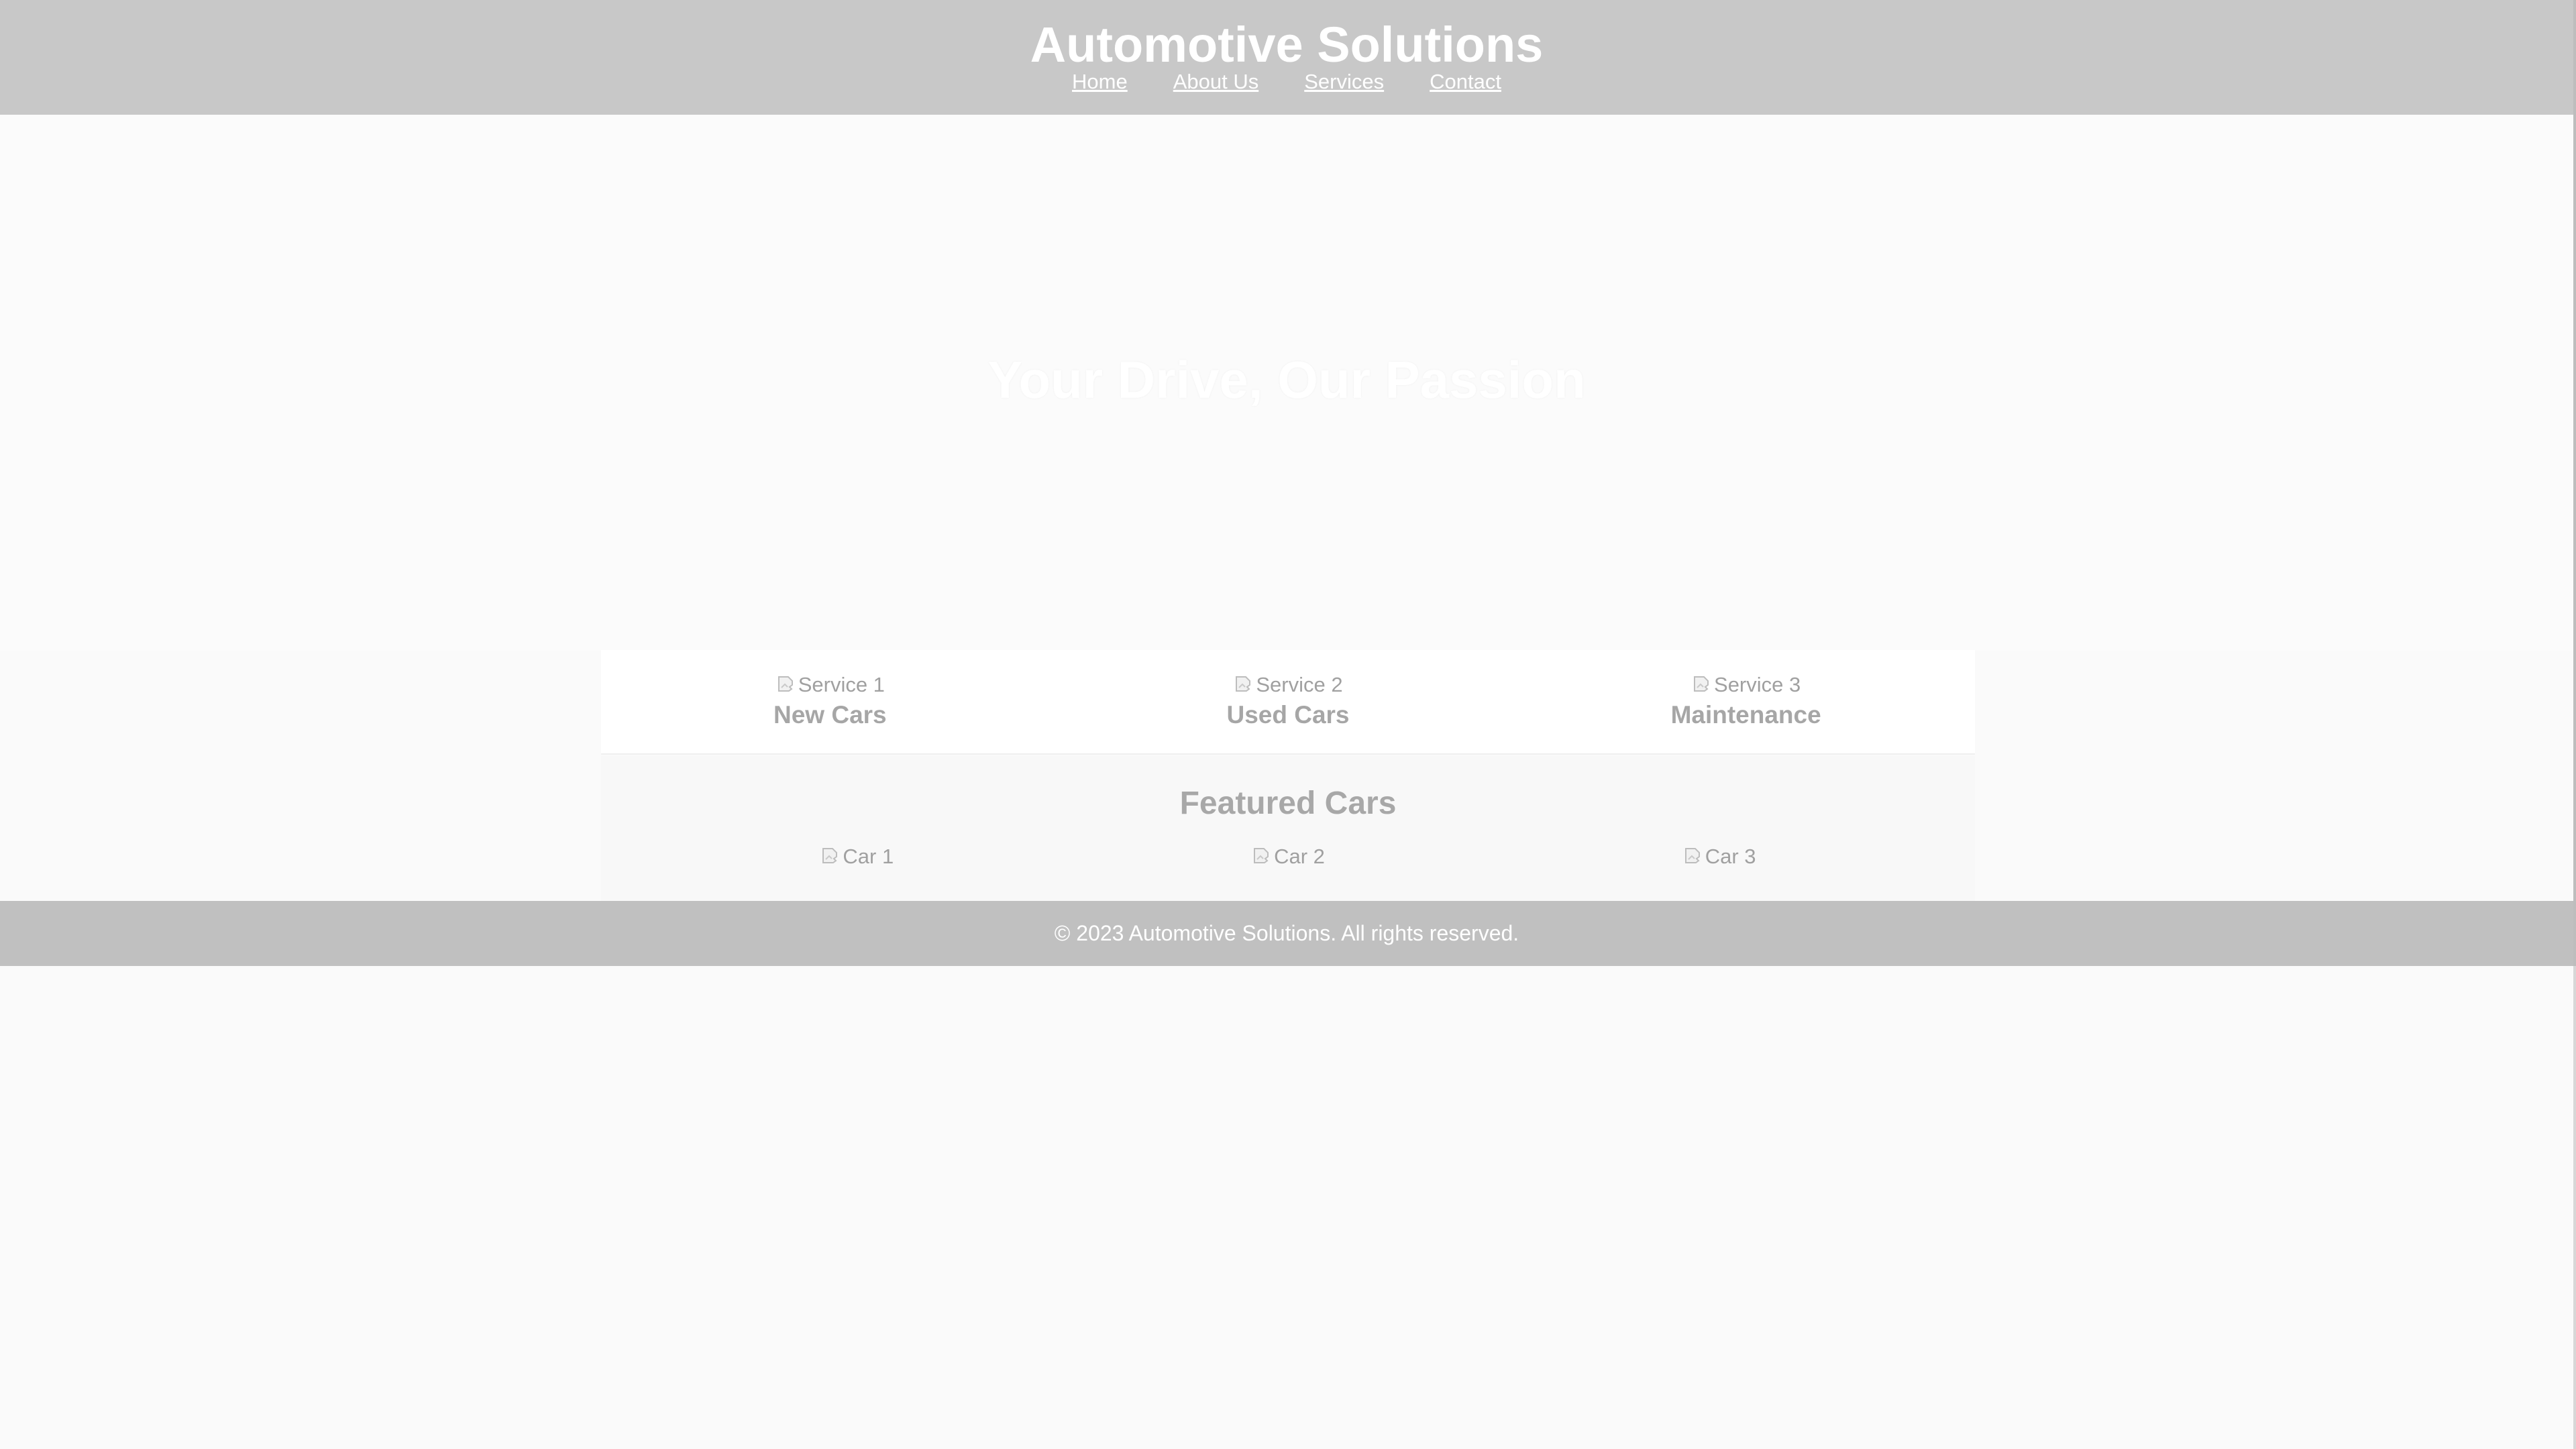  What do you see at coordinates (1100, 82) in the screenshot?
I see `nav-link-home: Home` at bounding box center [1100, 82].